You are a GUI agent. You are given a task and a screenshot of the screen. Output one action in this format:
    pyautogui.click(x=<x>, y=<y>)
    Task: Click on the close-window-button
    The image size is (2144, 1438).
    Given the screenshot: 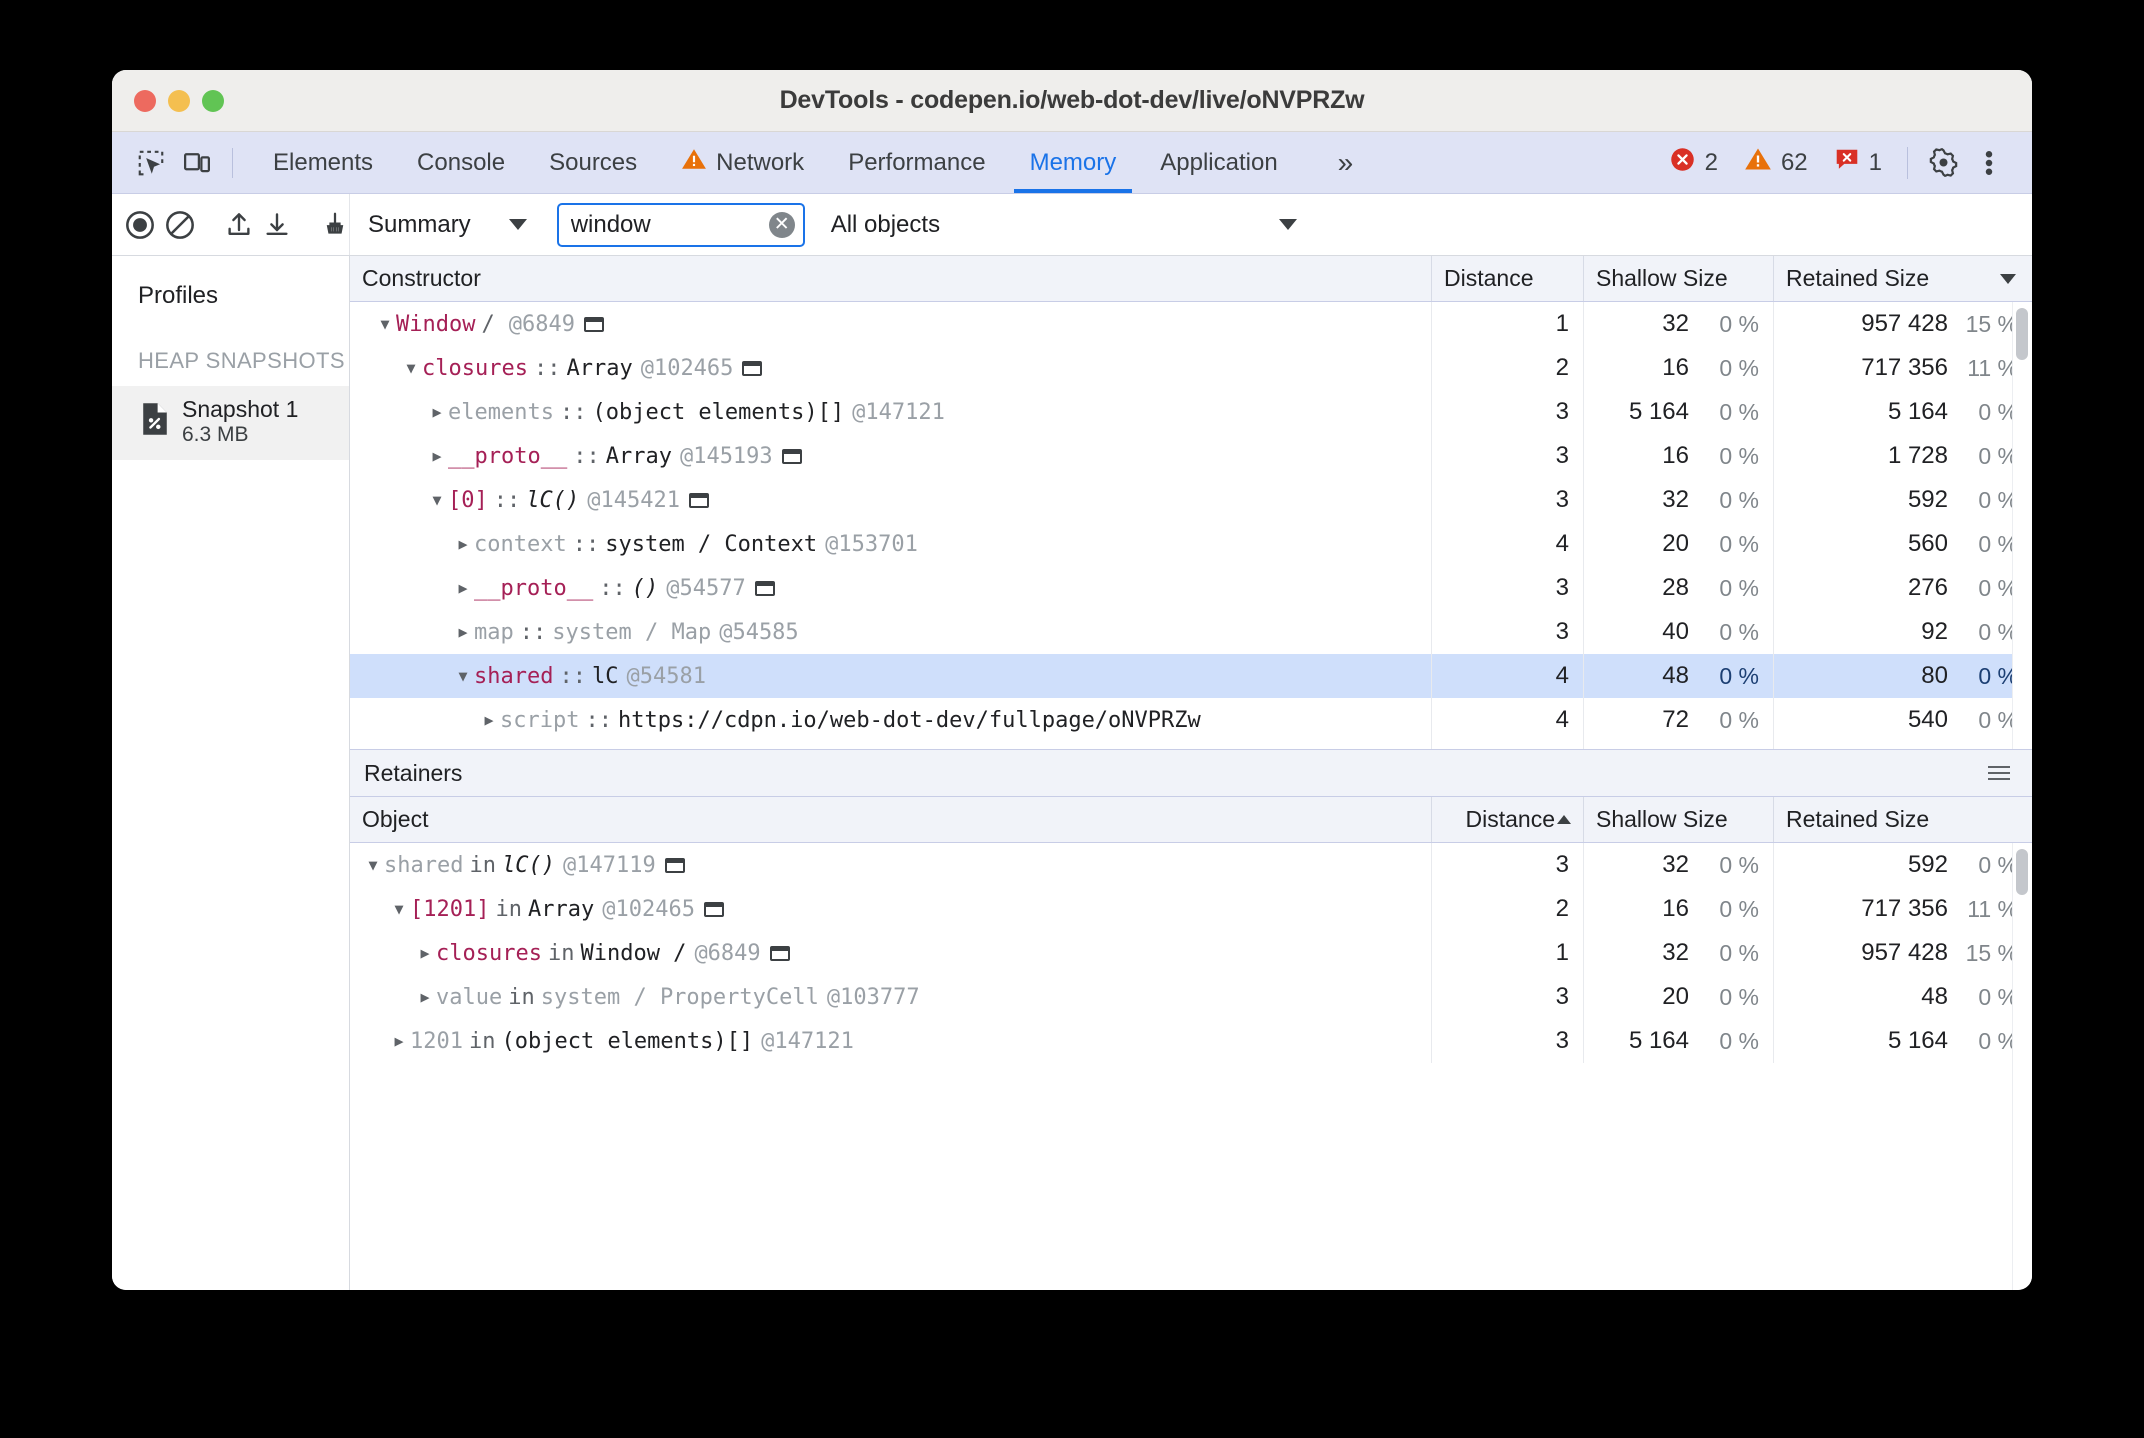 What is the action you would take?
    pyautogui.click(x=145, y=100)
    